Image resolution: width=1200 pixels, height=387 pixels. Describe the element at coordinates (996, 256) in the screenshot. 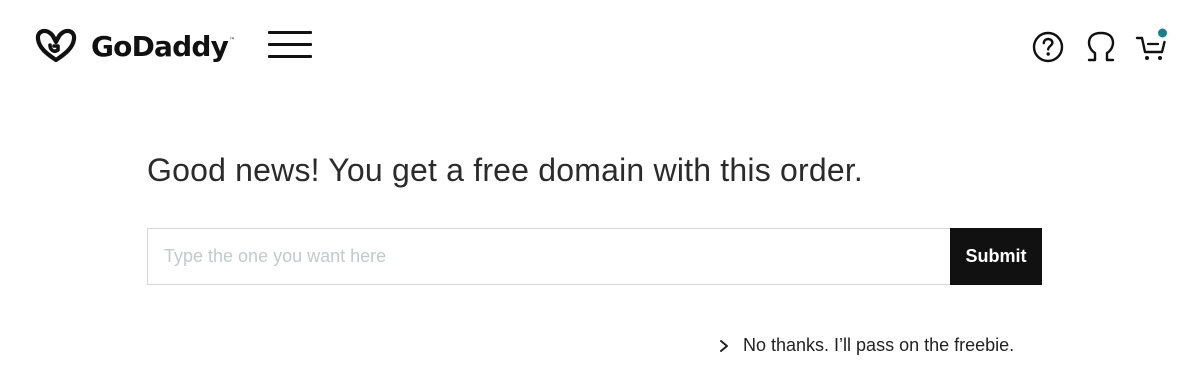

I see `submit-button: Submit` at that location.